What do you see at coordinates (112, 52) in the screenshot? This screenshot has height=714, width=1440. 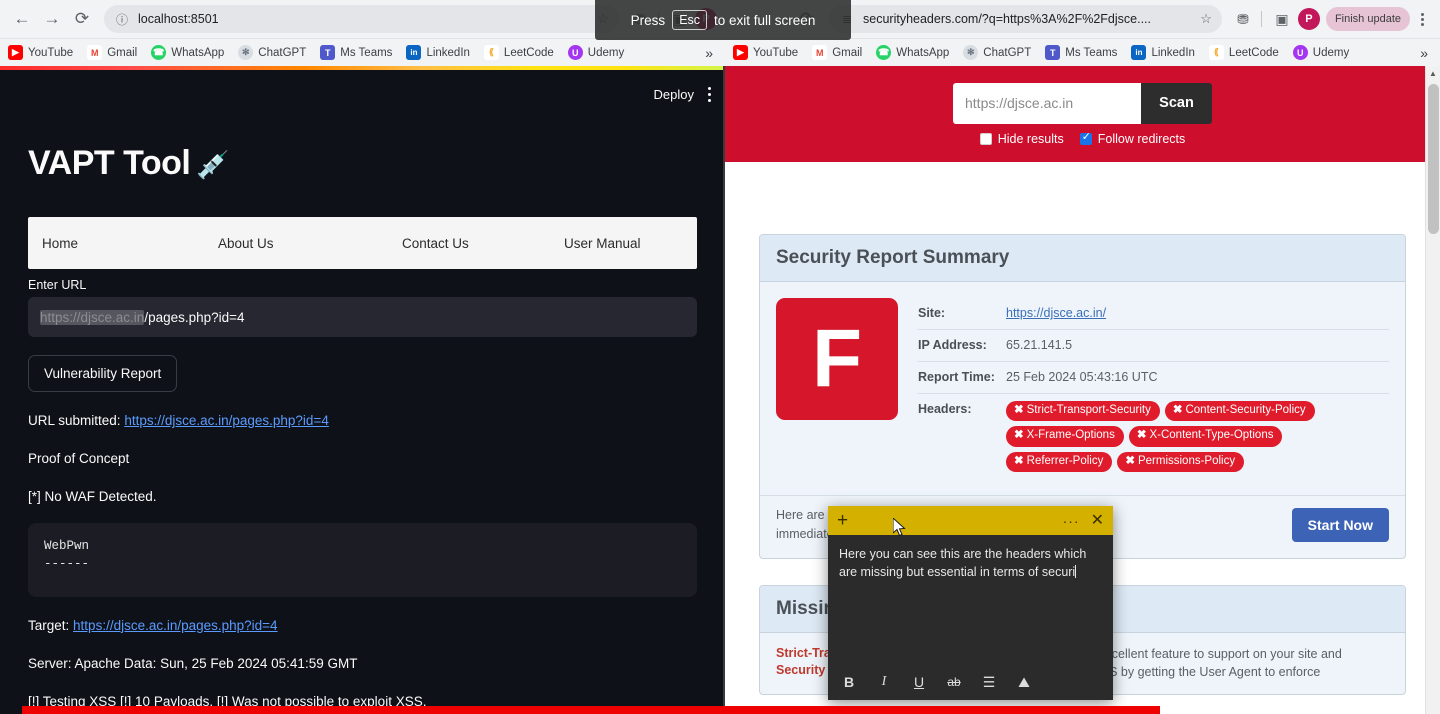 I see `bookmark-gmail-left: M Gmail` at bounding box center [112, 52].